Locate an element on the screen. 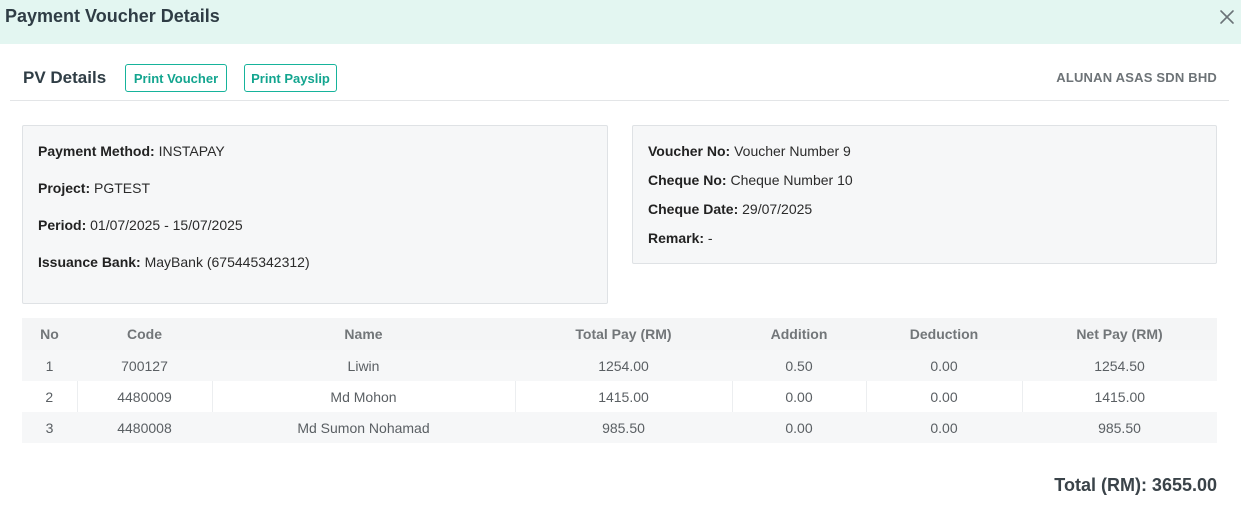 The height and width of the screenshot is (508, 1241). period-label: Period: is located at coordinates (62, 225).